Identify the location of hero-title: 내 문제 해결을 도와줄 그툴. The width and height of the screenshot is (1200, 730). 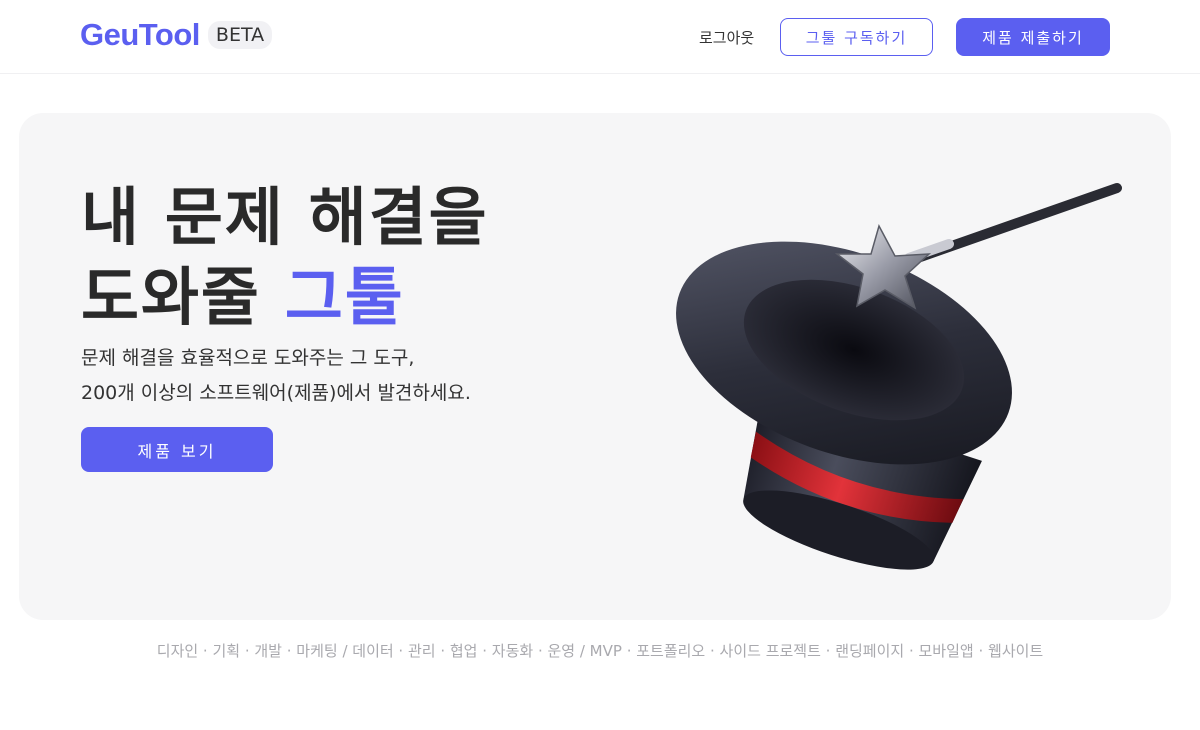
(285, 258).